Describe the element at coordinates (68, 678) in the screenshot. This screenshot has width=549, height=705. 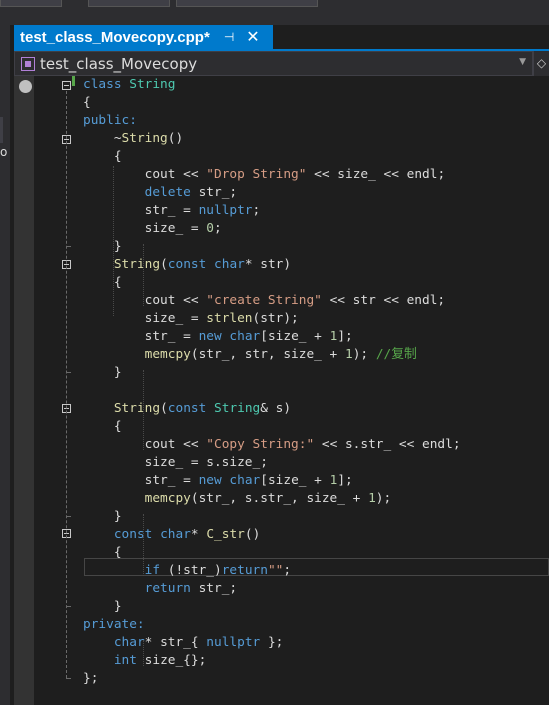
I see `fold-end-tick` at that location.